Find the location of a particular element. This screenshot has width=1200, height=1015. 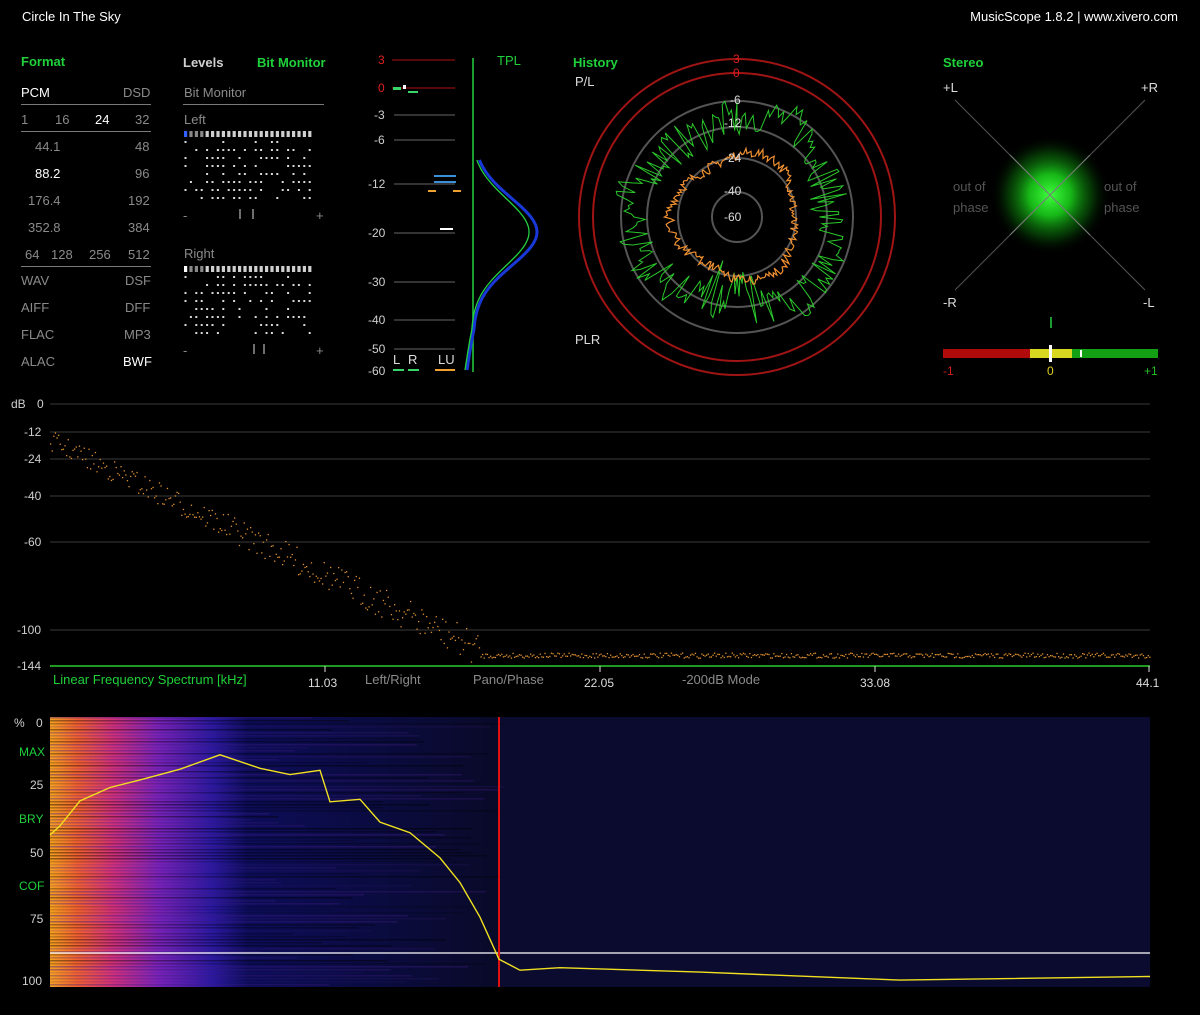

meter-tick-m40: -40 is located at coordinates (377, 320).